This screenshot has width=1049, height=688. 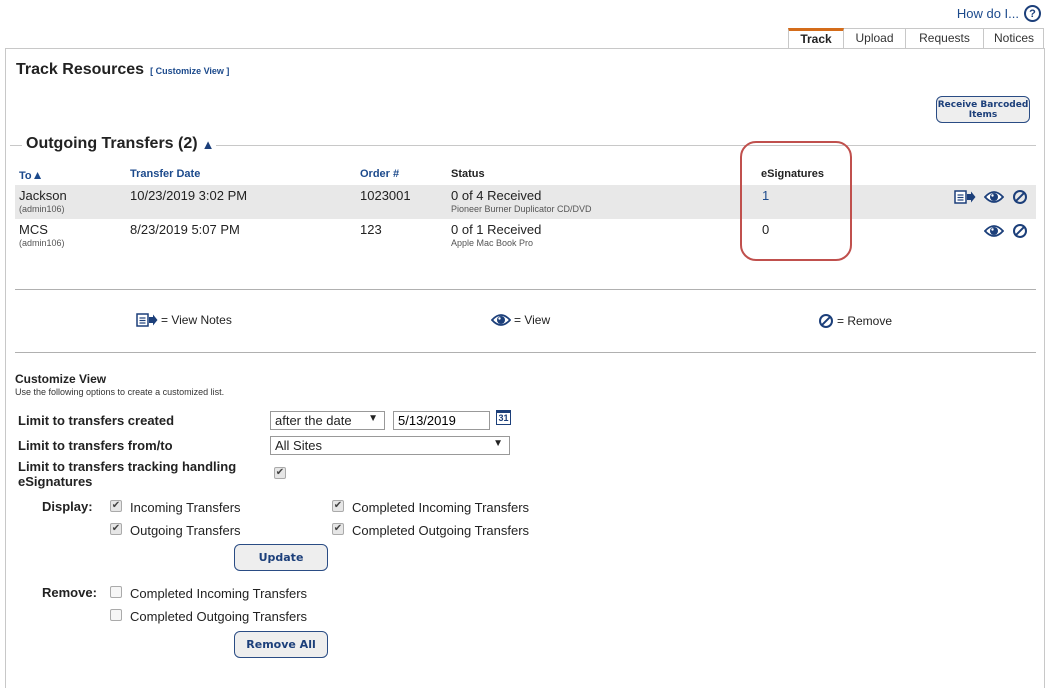 I want to click on esig-filter-label-line1: Limit to transfers tracking handling, so click(x=127, y=466).